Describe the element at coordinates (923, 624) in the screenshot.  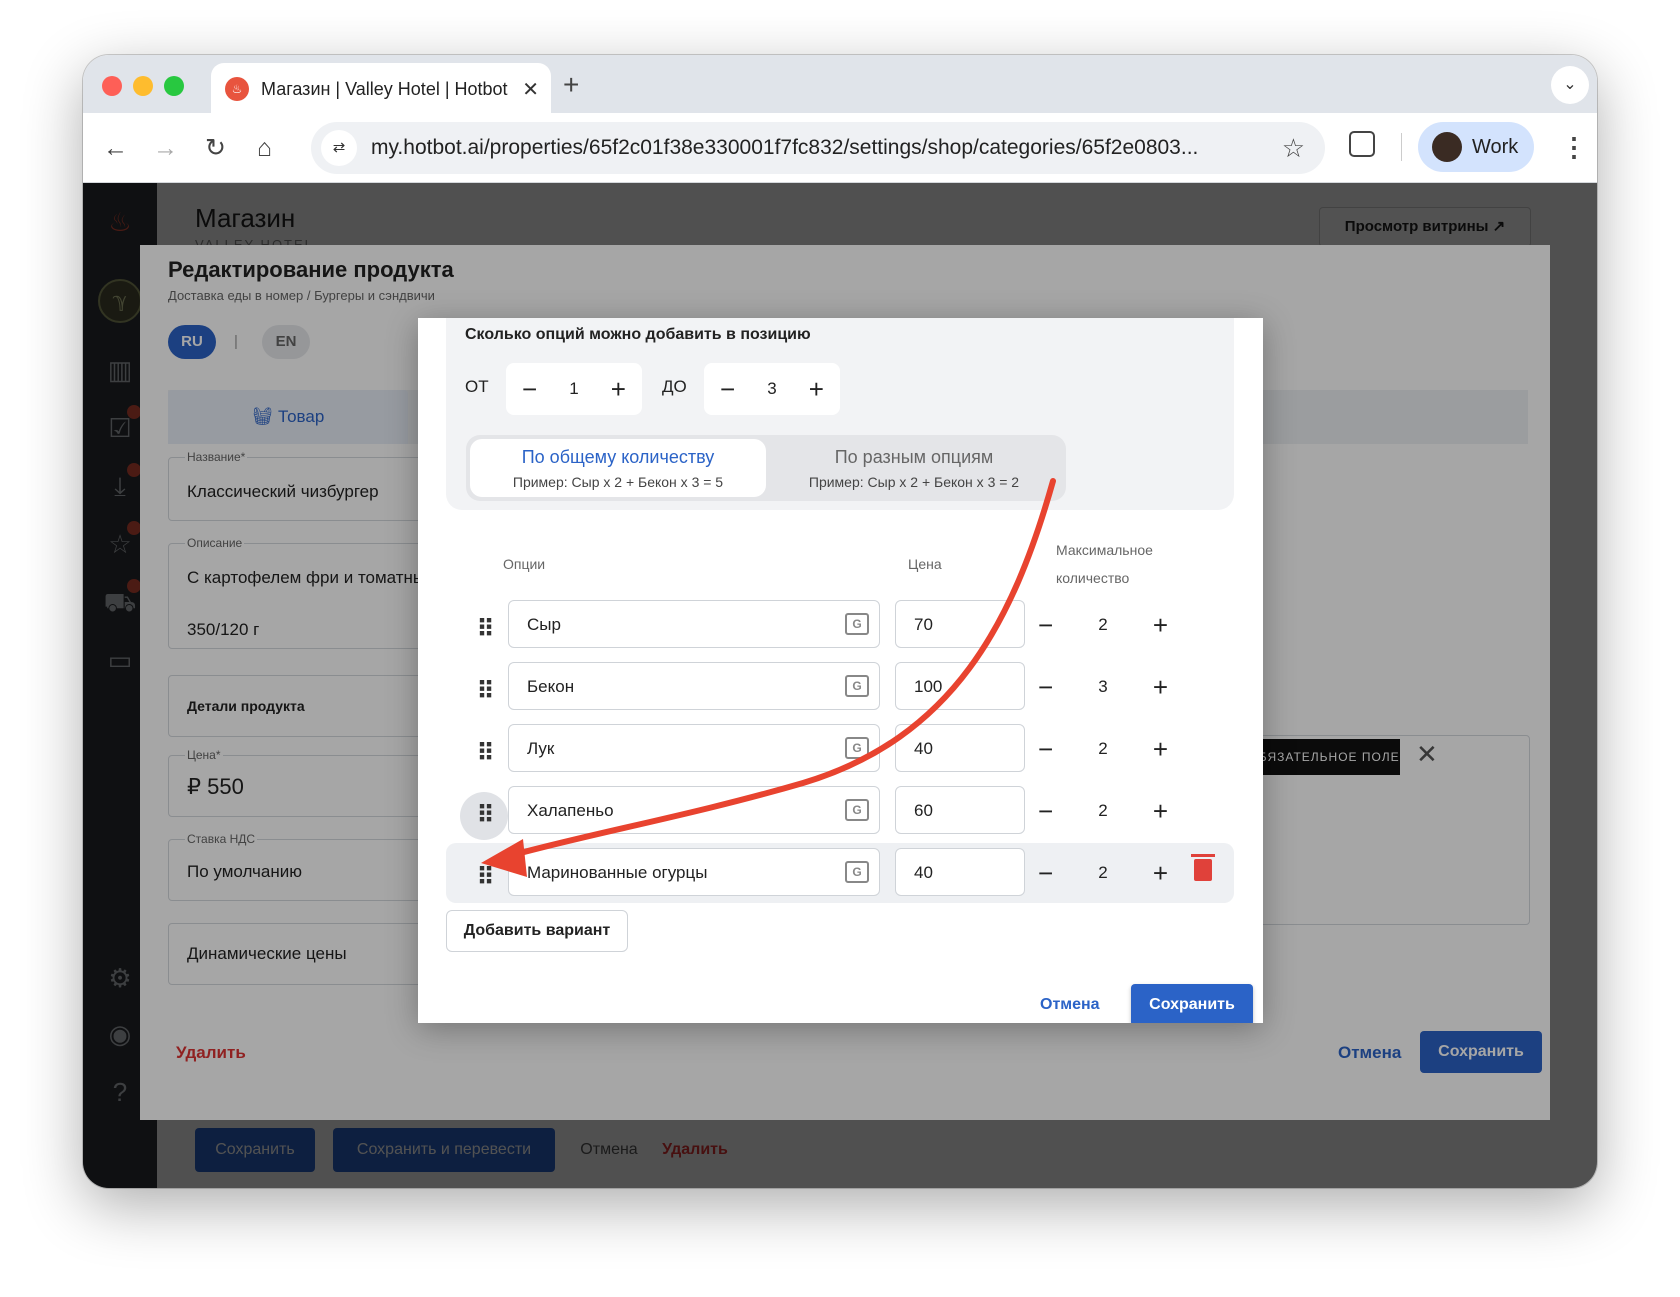
I see `option-price: 70` at that location.